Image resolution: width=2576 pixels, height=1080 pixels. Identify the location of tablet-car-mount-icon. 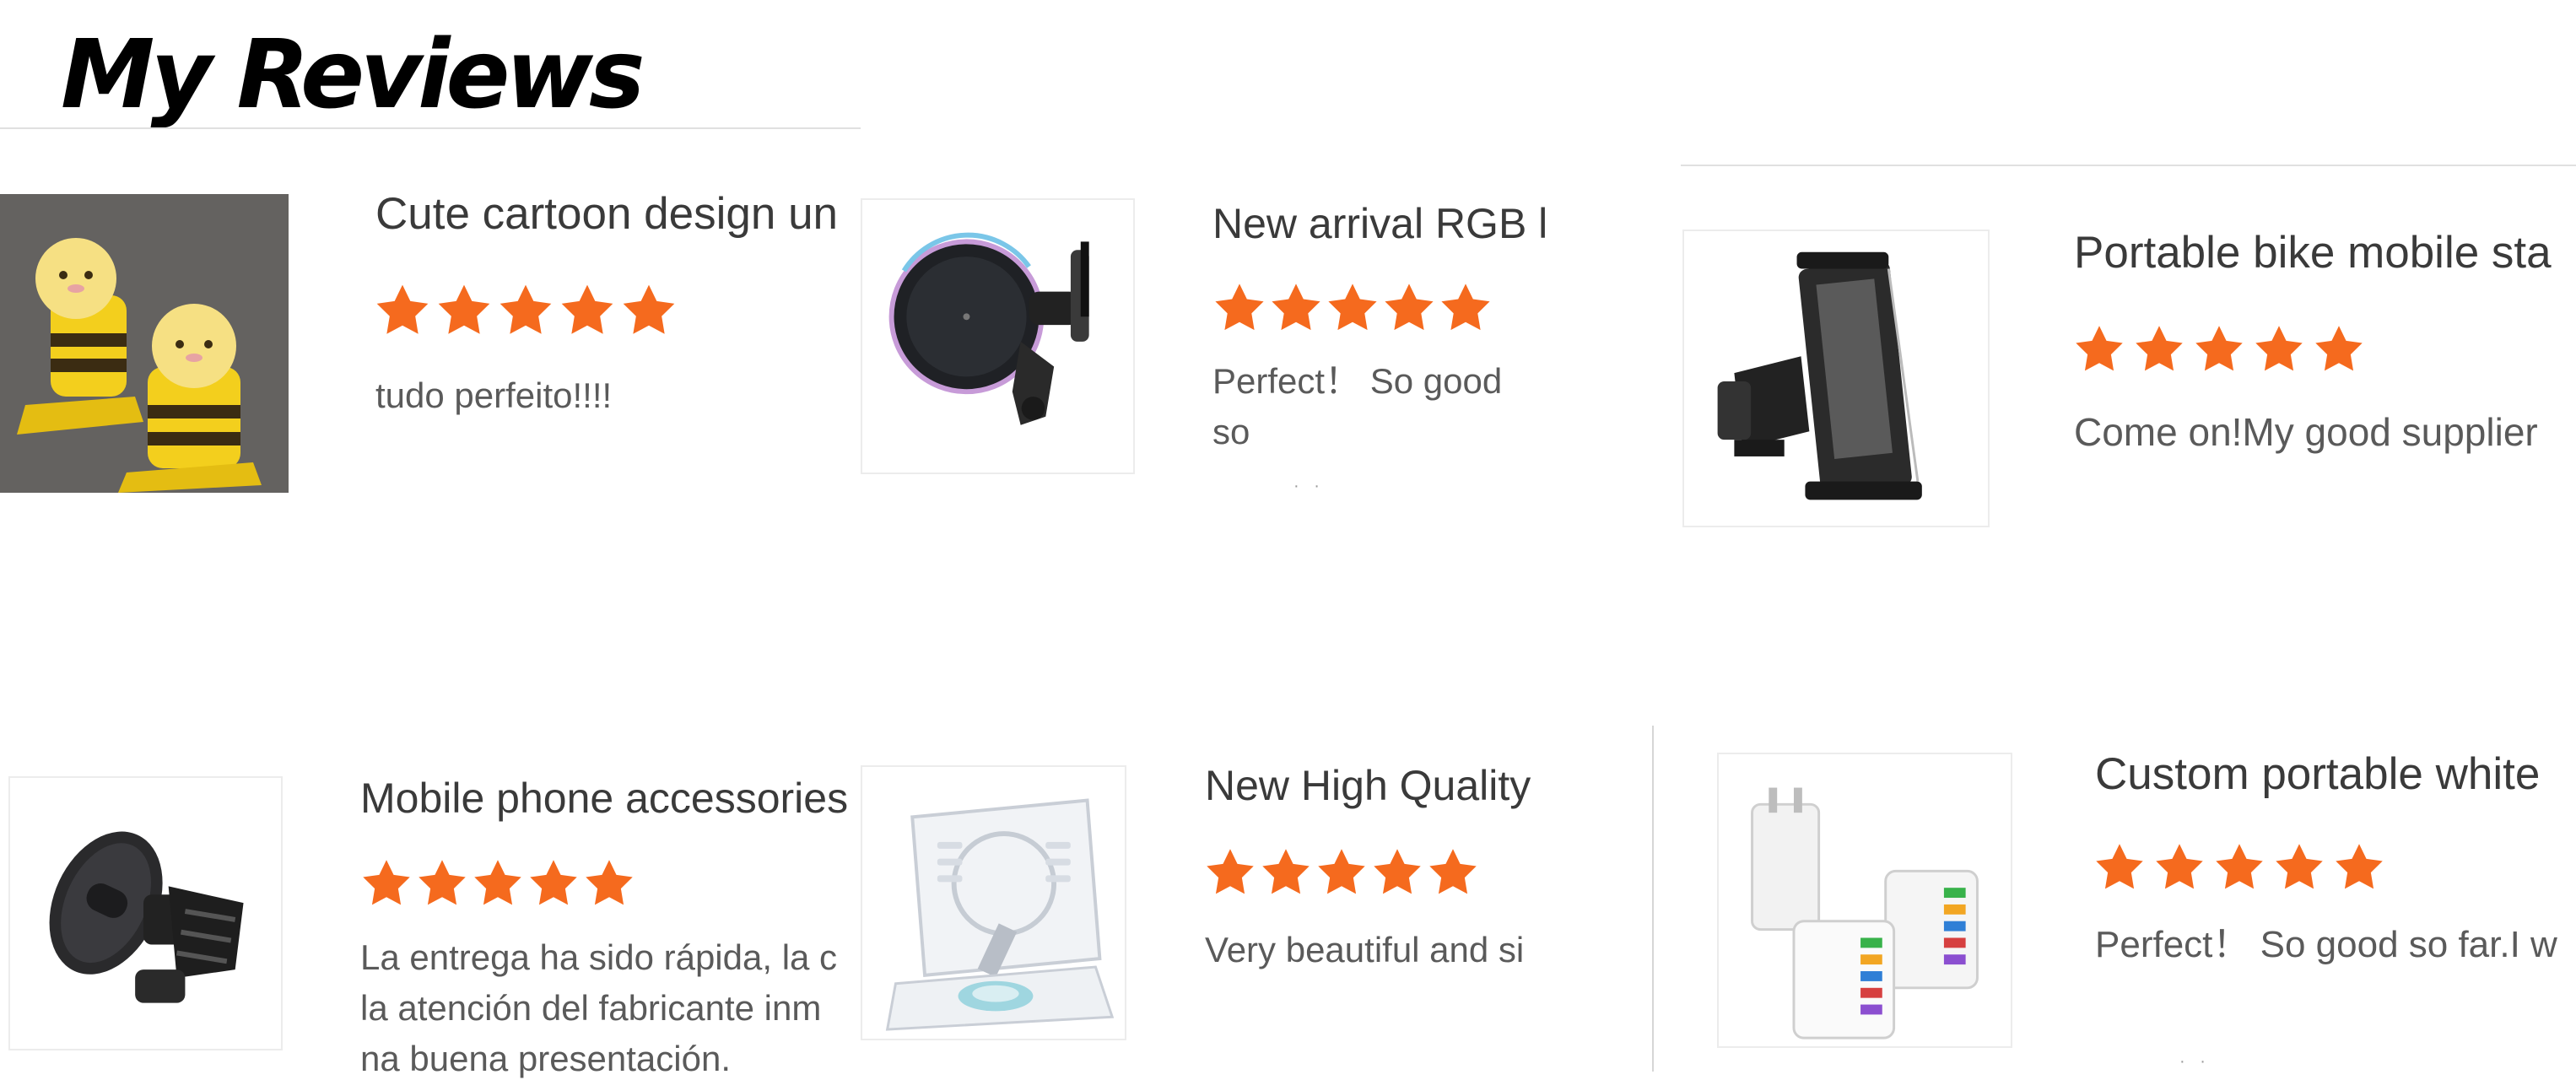
(1836, 378).